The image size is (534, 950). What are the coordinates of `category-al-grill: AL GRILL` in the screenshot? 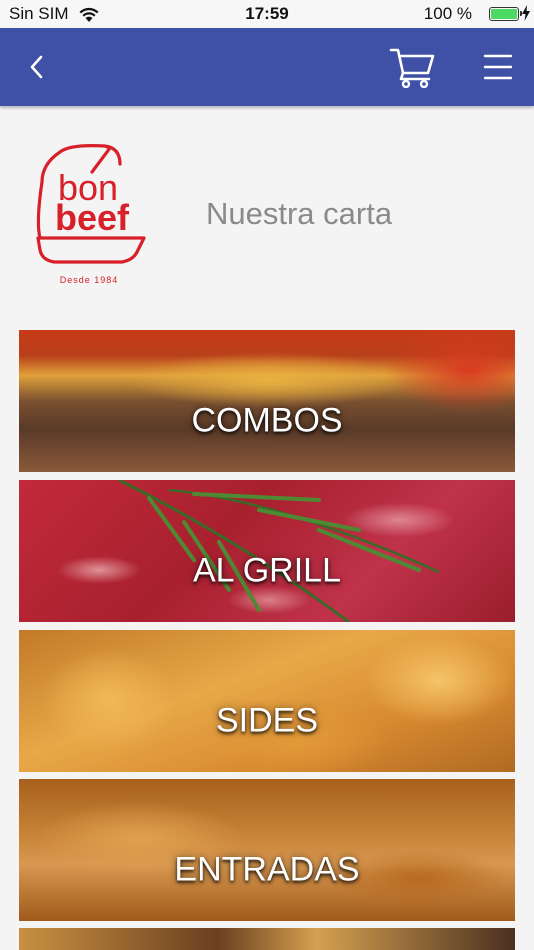 It's located at (267, 551).